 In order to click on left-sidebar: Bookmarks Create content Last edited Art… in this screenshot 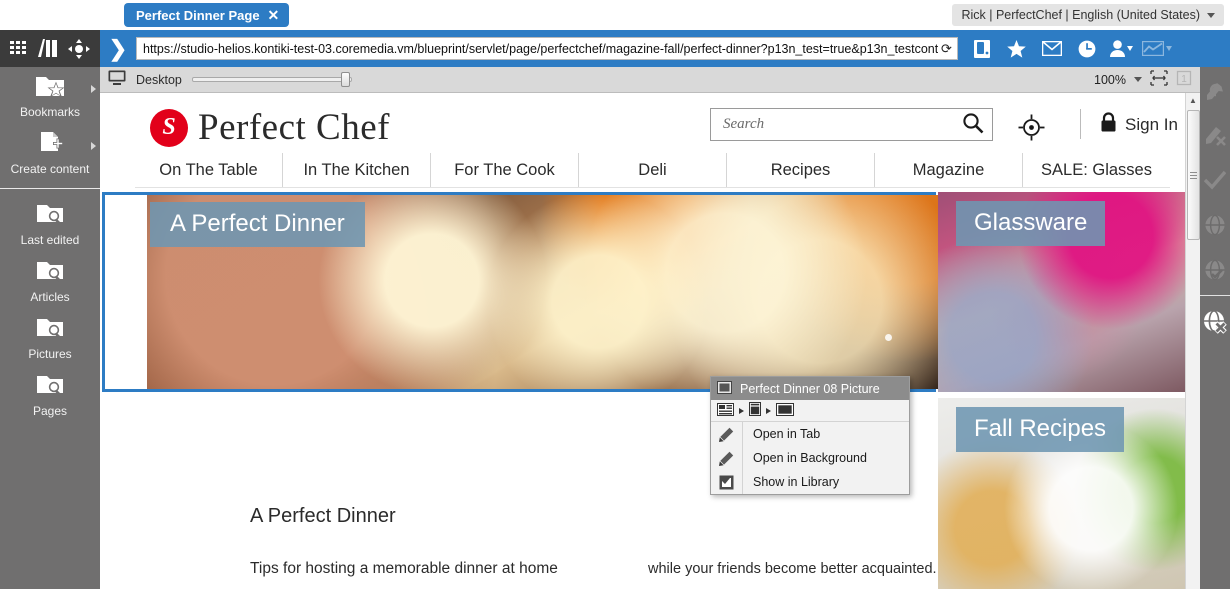, I will do `click(50, 328)`.